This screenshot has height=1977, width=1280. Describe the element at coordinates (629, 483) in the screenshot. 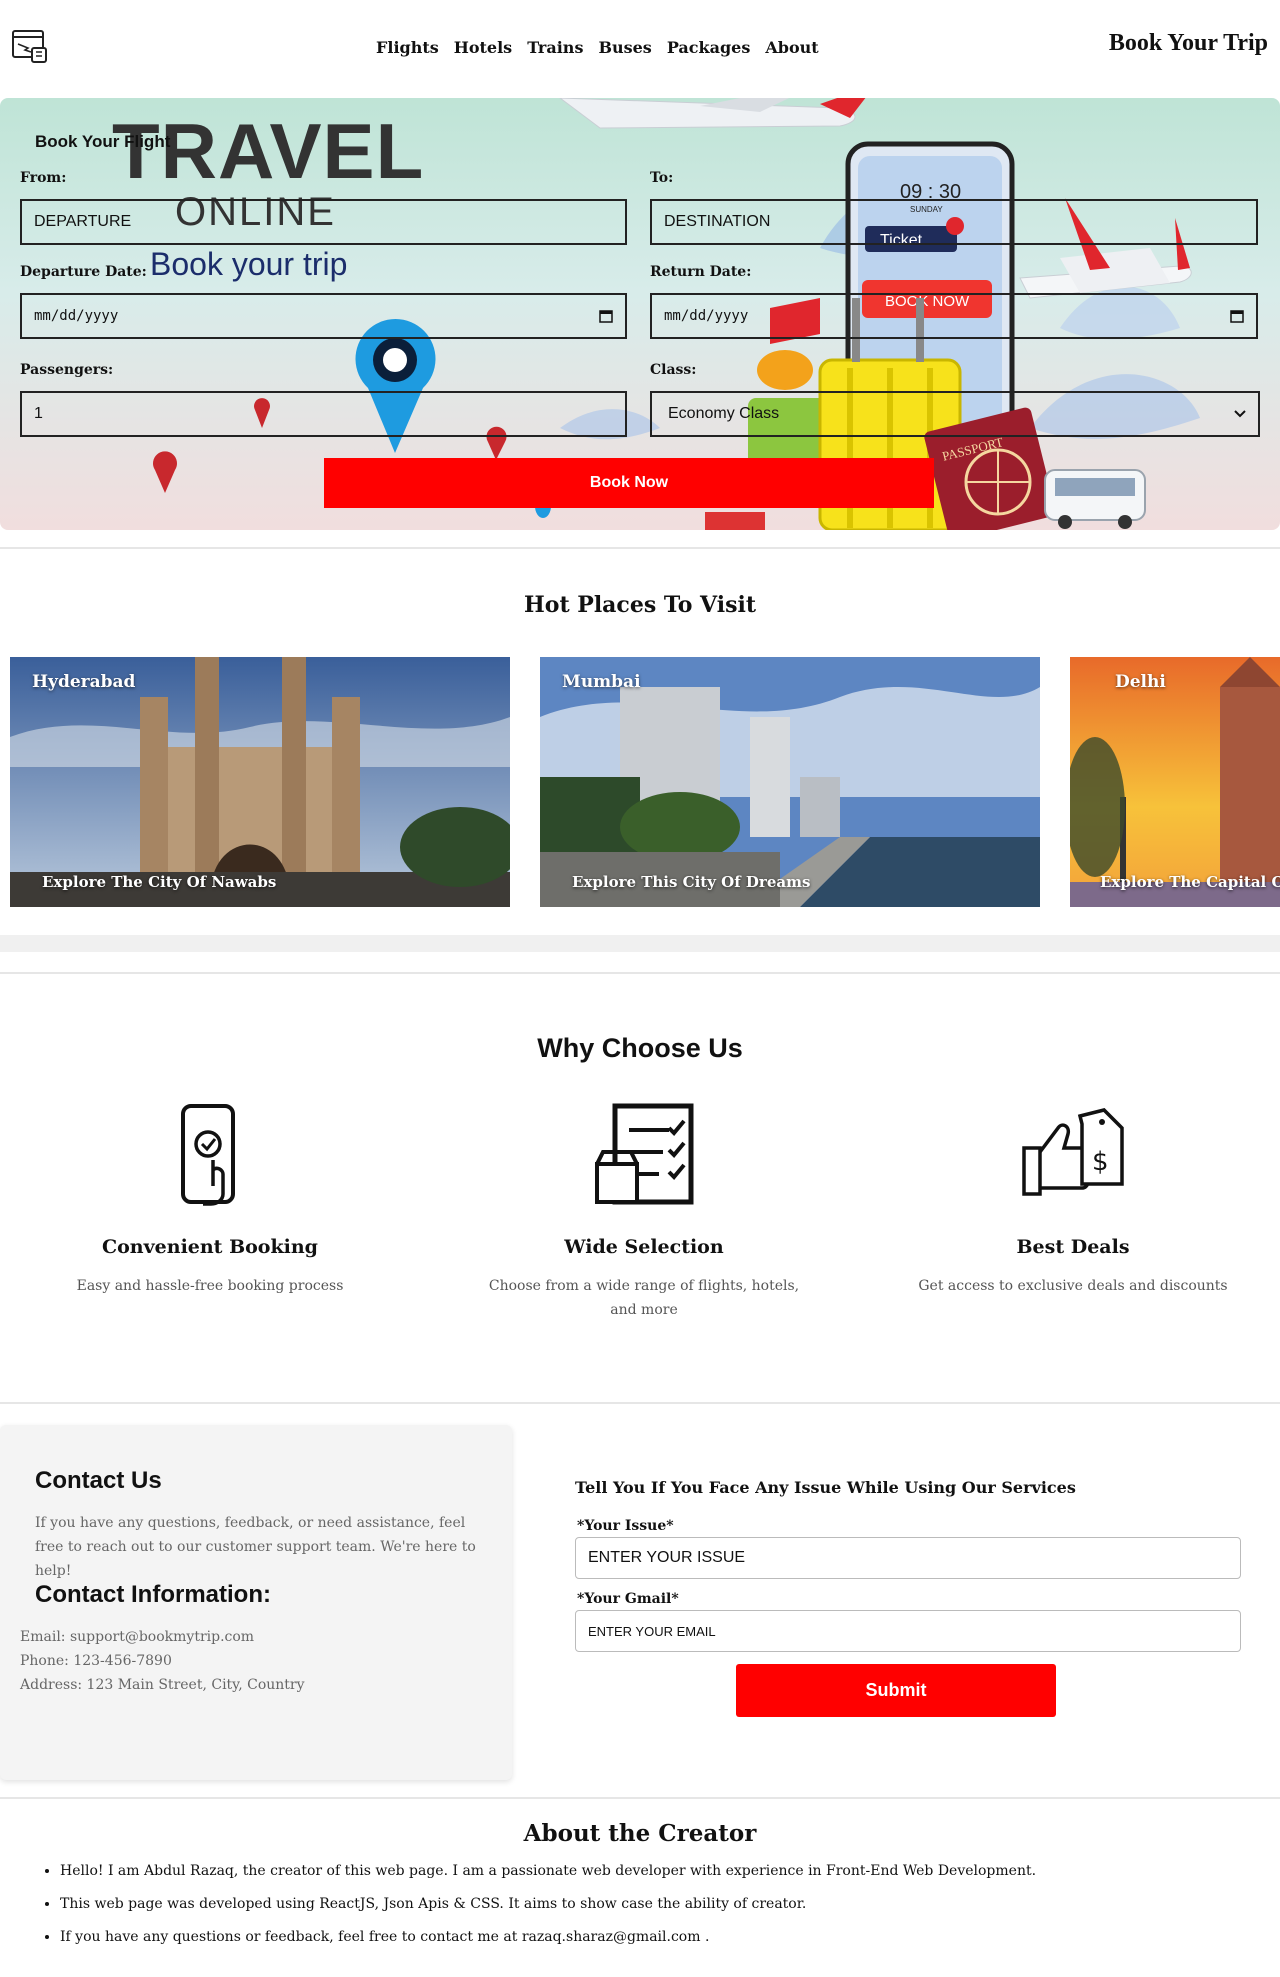

I see `book-now-button: Book Now` at that location.